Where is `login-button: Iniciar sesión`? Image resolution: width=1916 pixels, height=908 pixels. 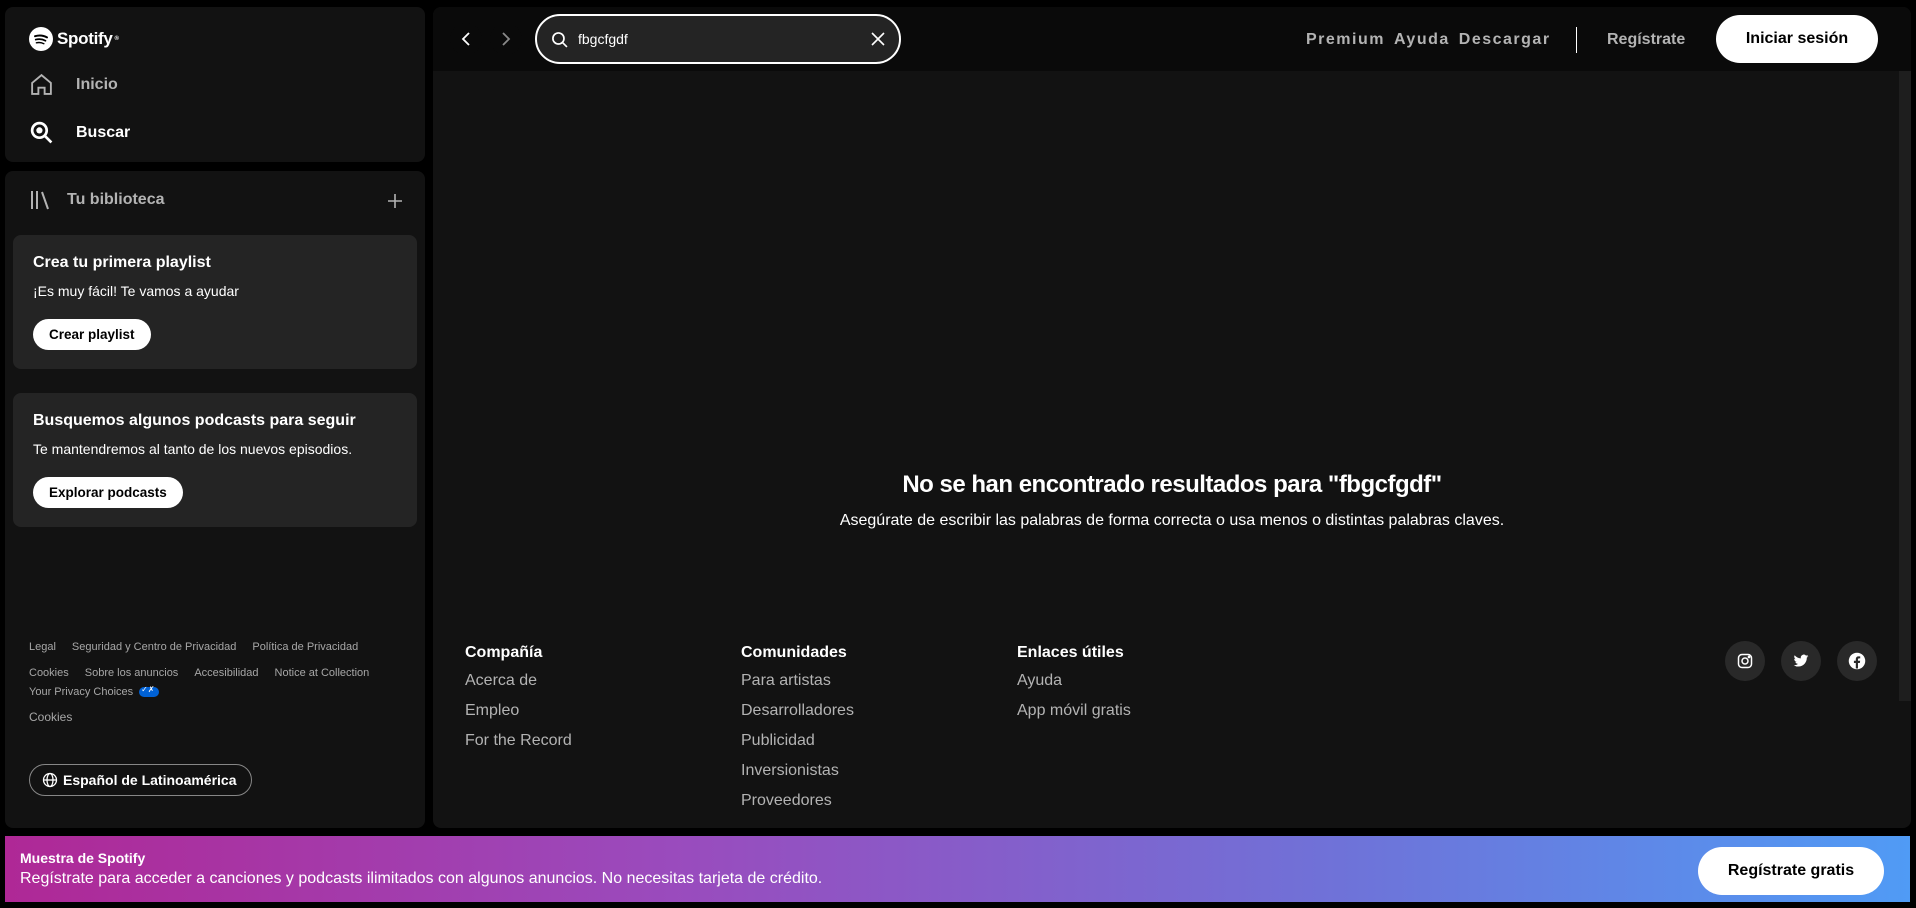
login-button: Iniciar sesión is located at coordinates (1797, 39).